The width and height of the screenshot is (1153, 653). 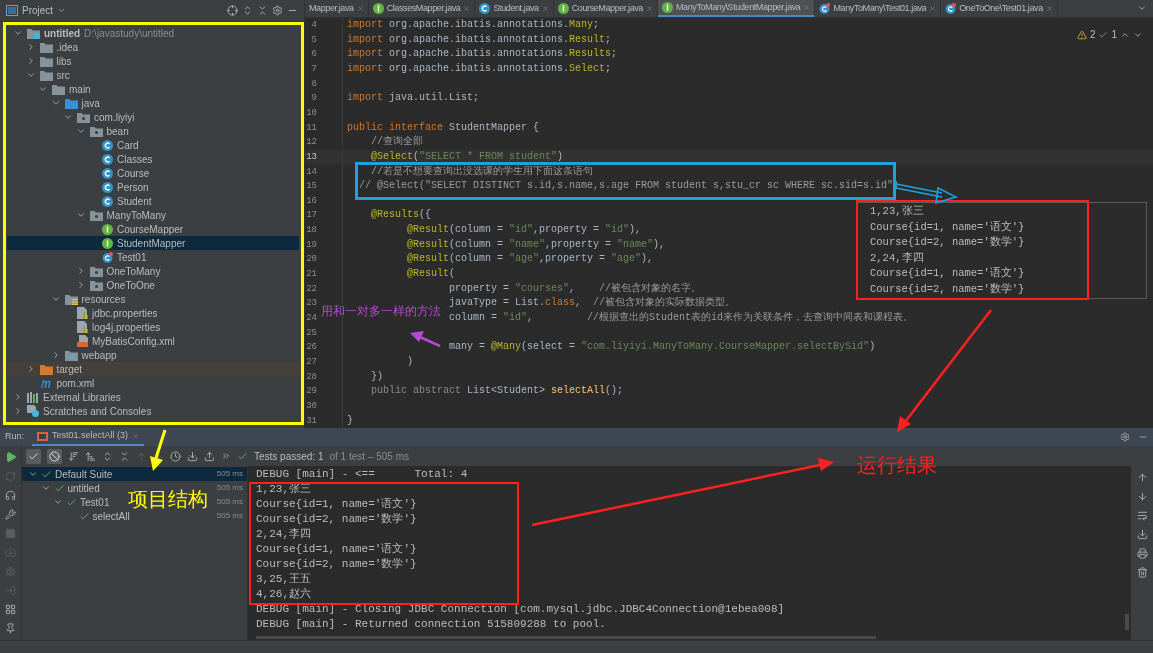 I want to click on tree-item: java, so click(x=153, y=103).